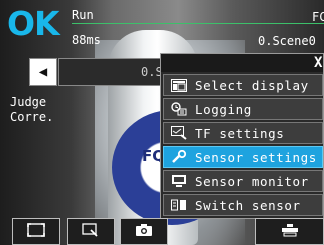  I want to click on logging-icon, so click(179, 109).